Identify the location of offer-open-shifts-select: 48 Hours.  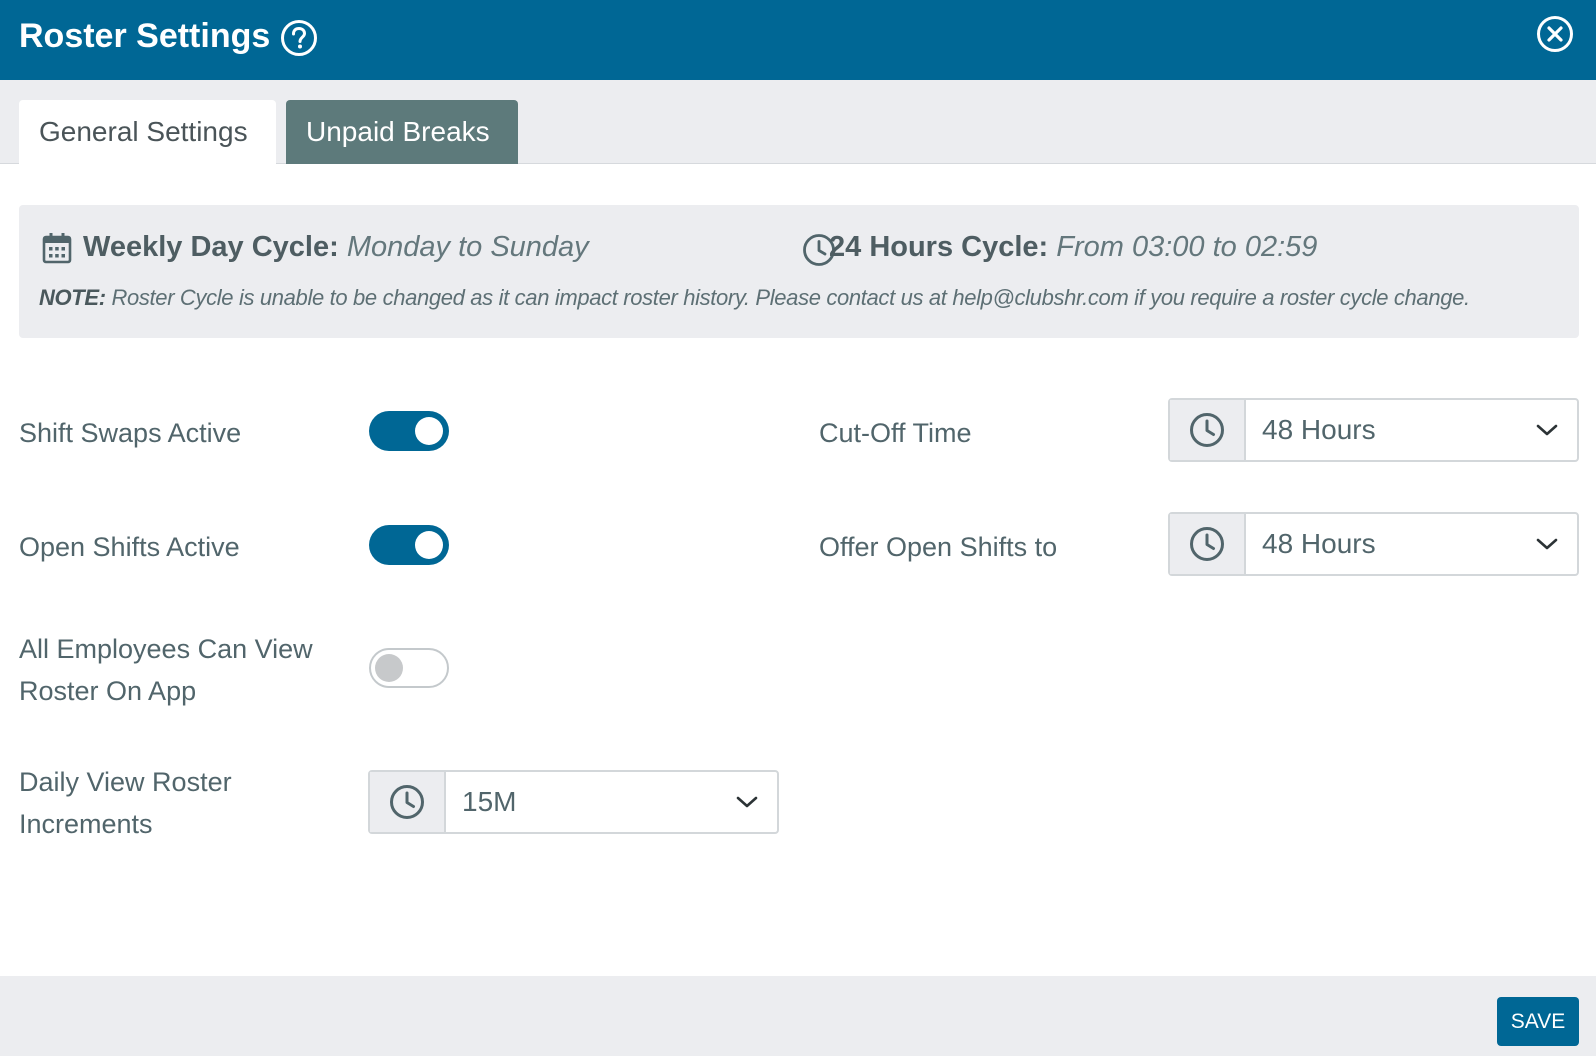
(1373, 544).